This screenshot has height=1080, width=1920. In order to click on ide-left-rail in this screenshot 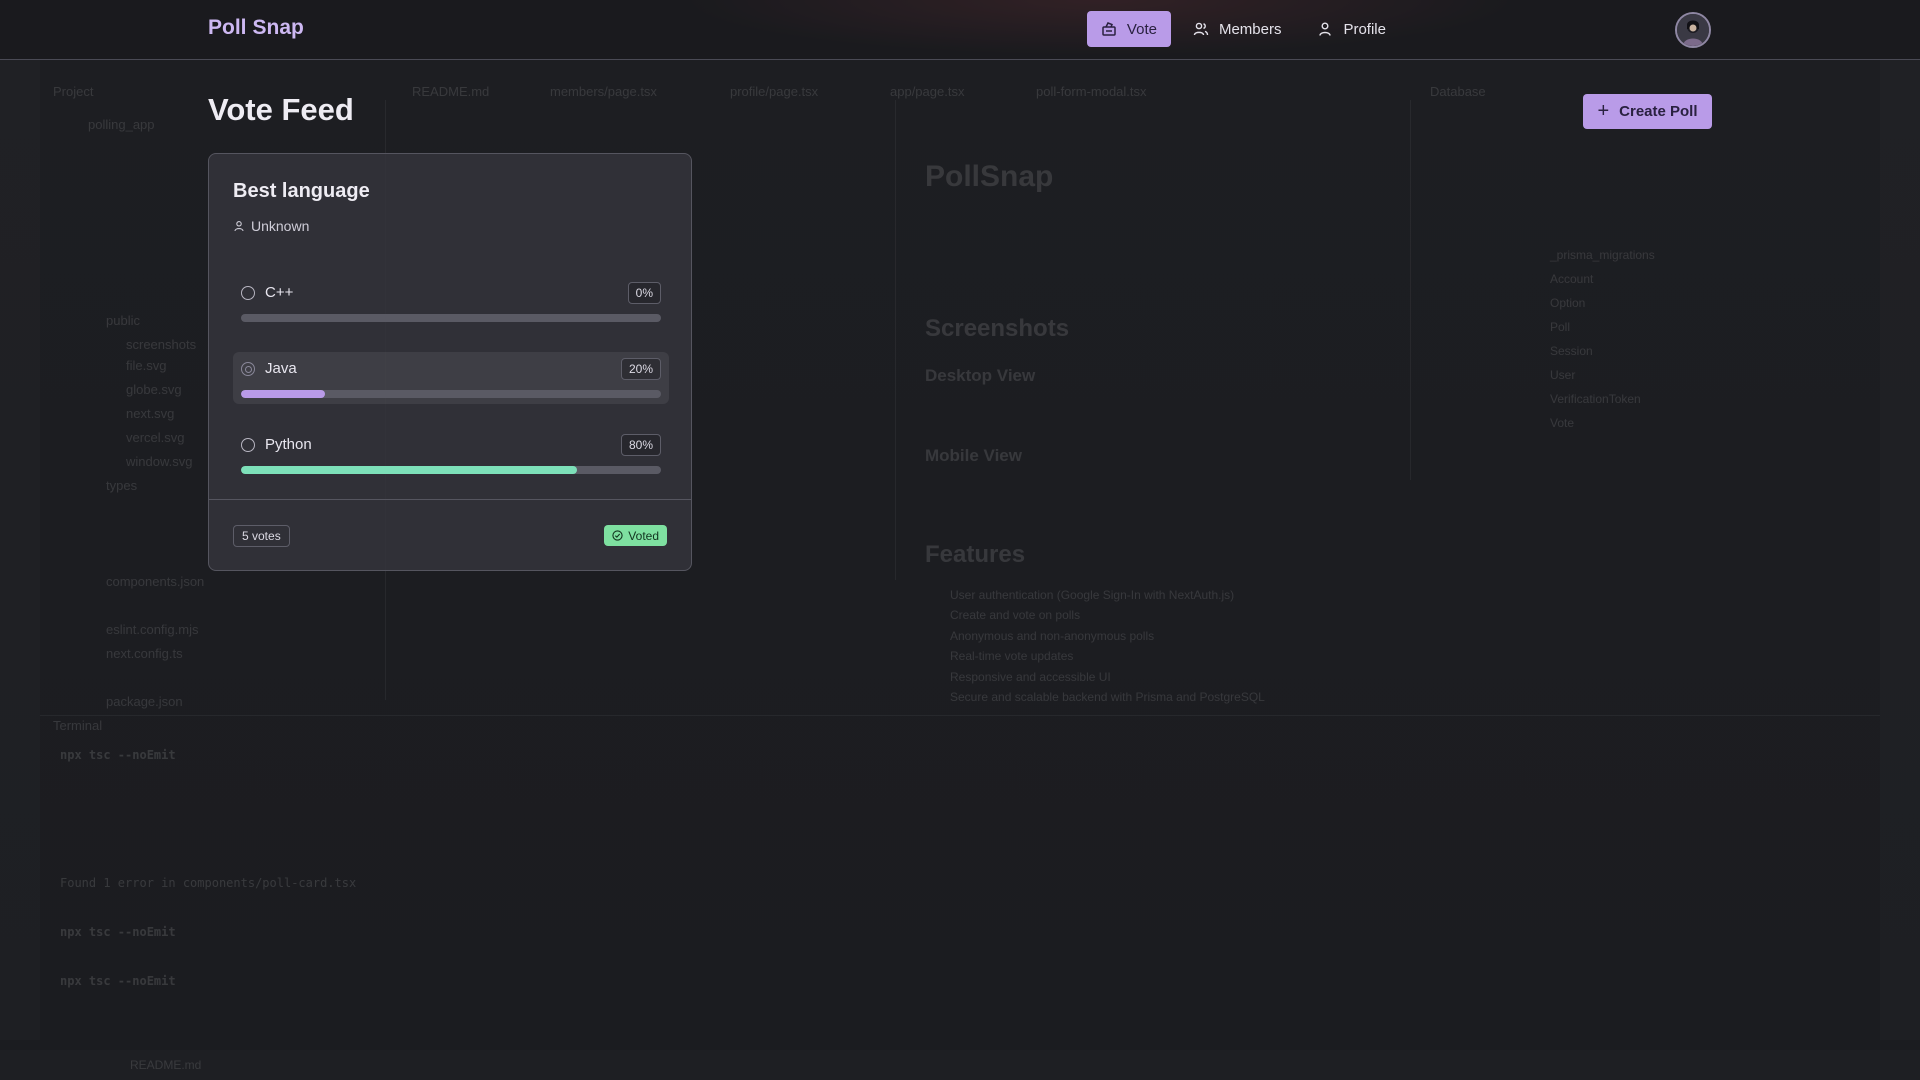, I will do `click(20, 550)`.